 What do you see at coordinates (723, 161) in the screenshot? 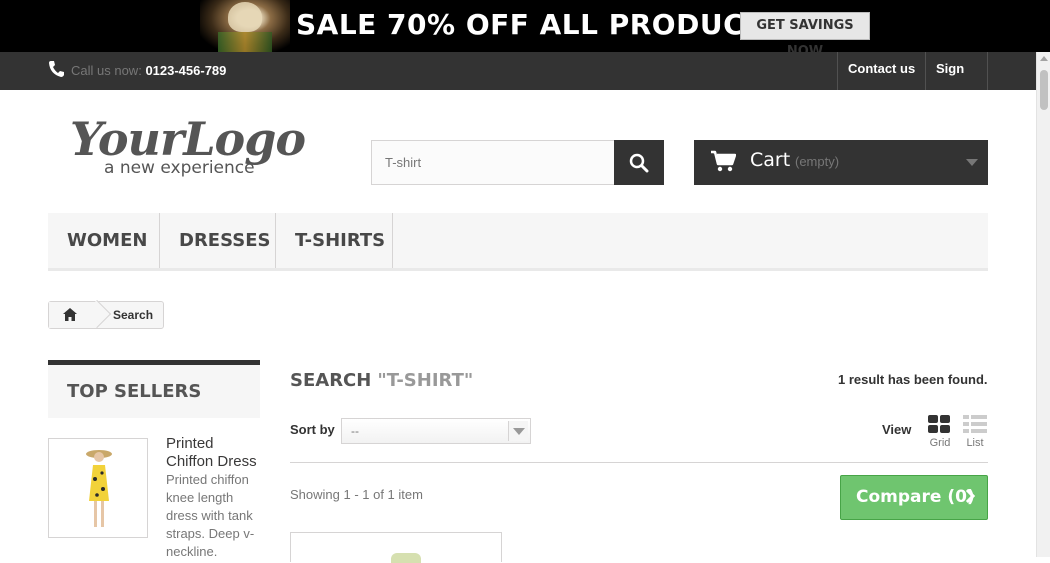
I see `cart-icon` at bounding box center [723, 161].